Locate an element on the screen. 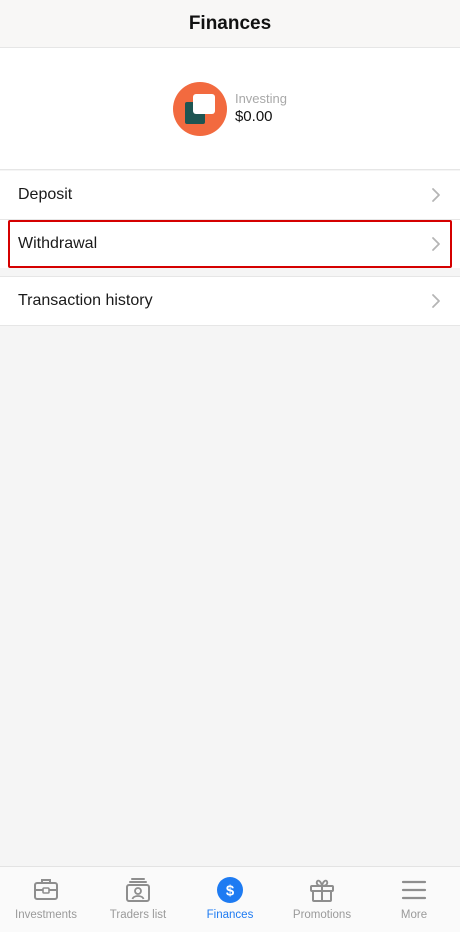 Image resolution: width=460 pixels, height=932 pixels. tab-promotions: Promotions is located at coordinates (322, 899).